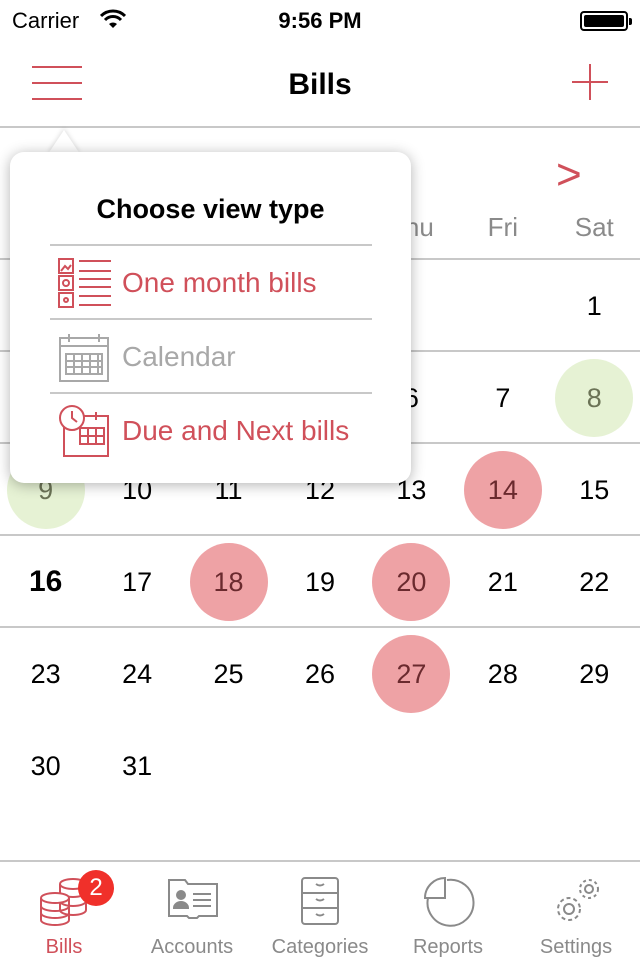 The width and height of the screenshot is (640, 962). What do you see at coordinates (192, 947) in the screenshot?
I see `tab-label: Accounts` at bounding box center [192, 947].